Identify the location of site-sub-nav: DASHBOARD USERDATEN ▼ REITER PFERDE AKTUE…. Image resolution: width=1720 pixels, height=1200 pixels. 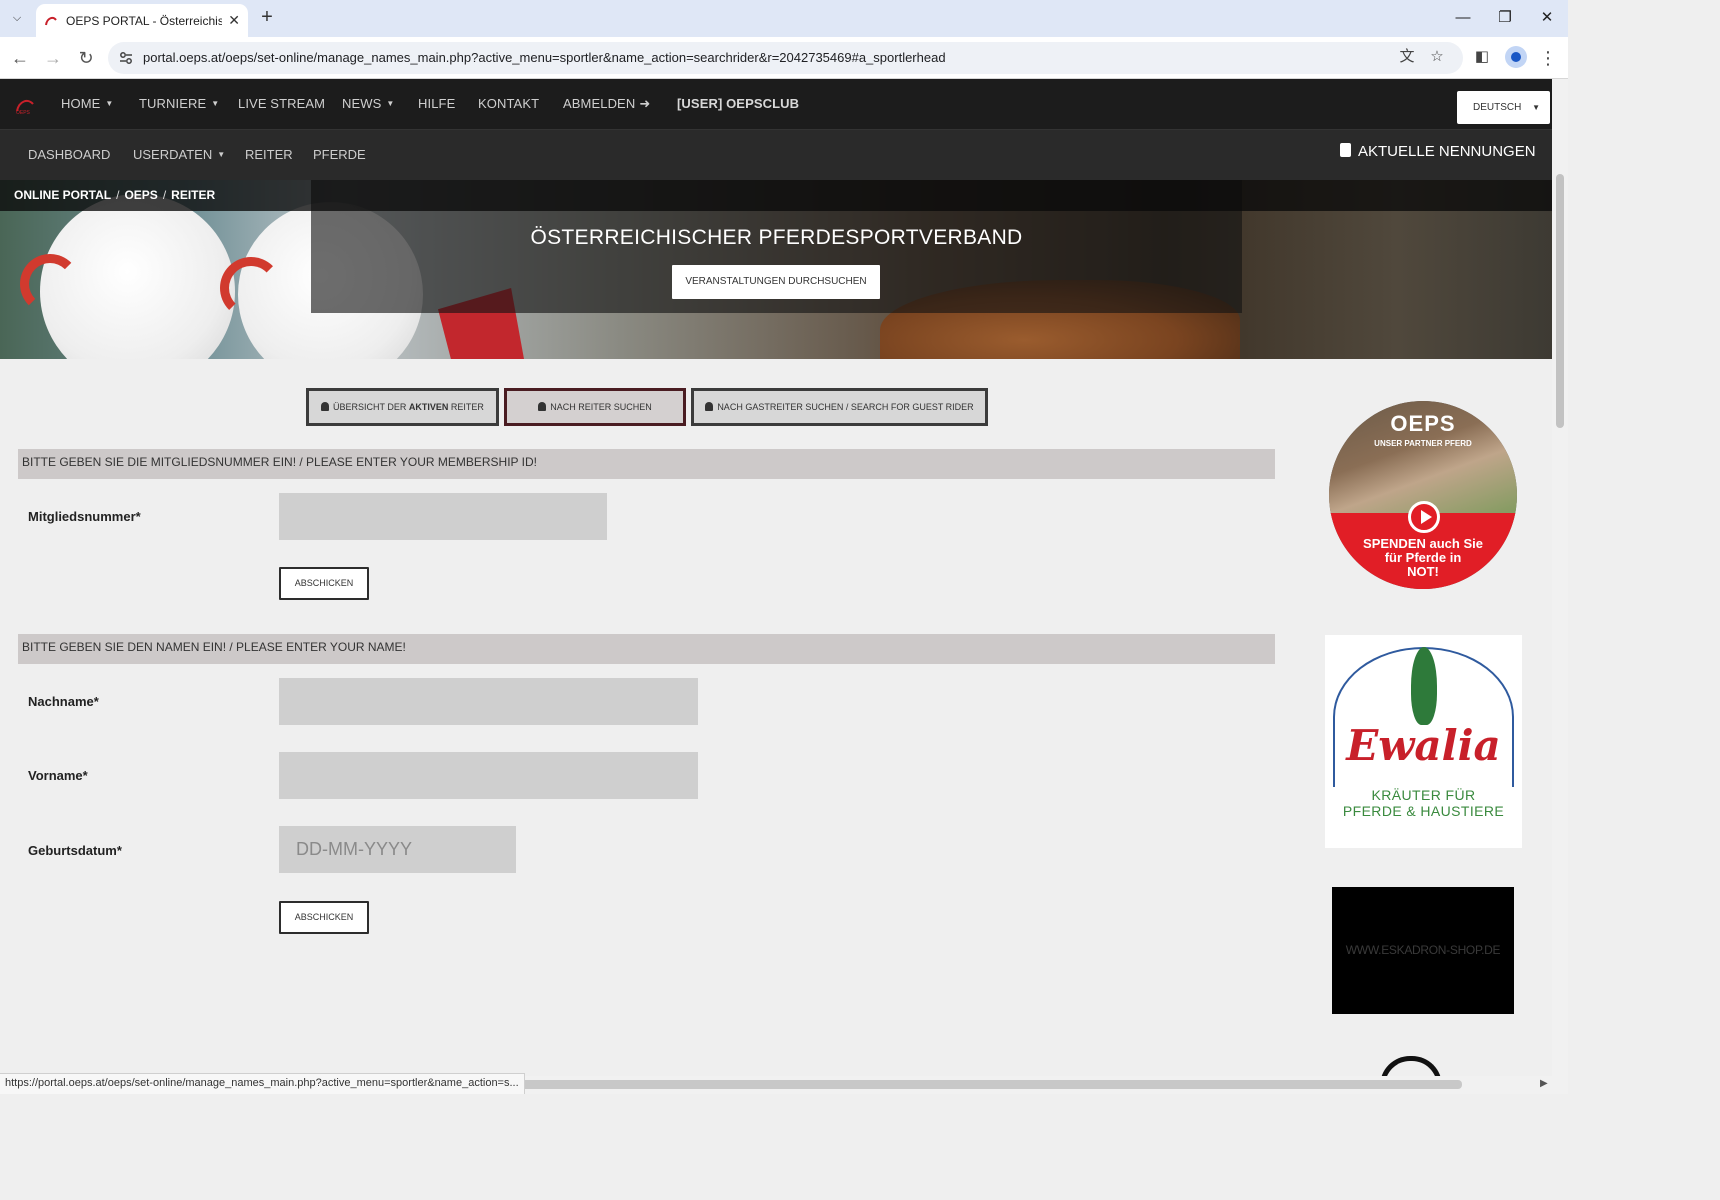
(776, 155).